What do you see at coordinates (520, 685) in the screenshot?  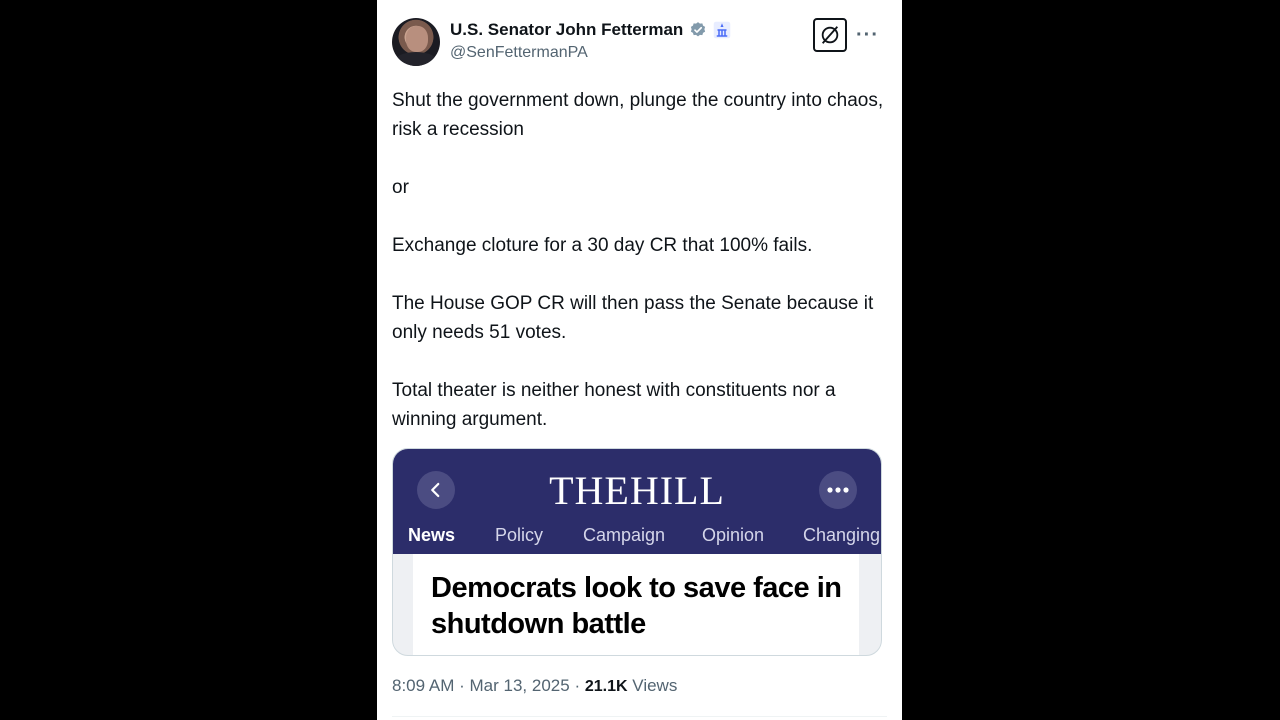 I see `tweet-date: Mar 13, 2025` at bounding box center [520, 685].